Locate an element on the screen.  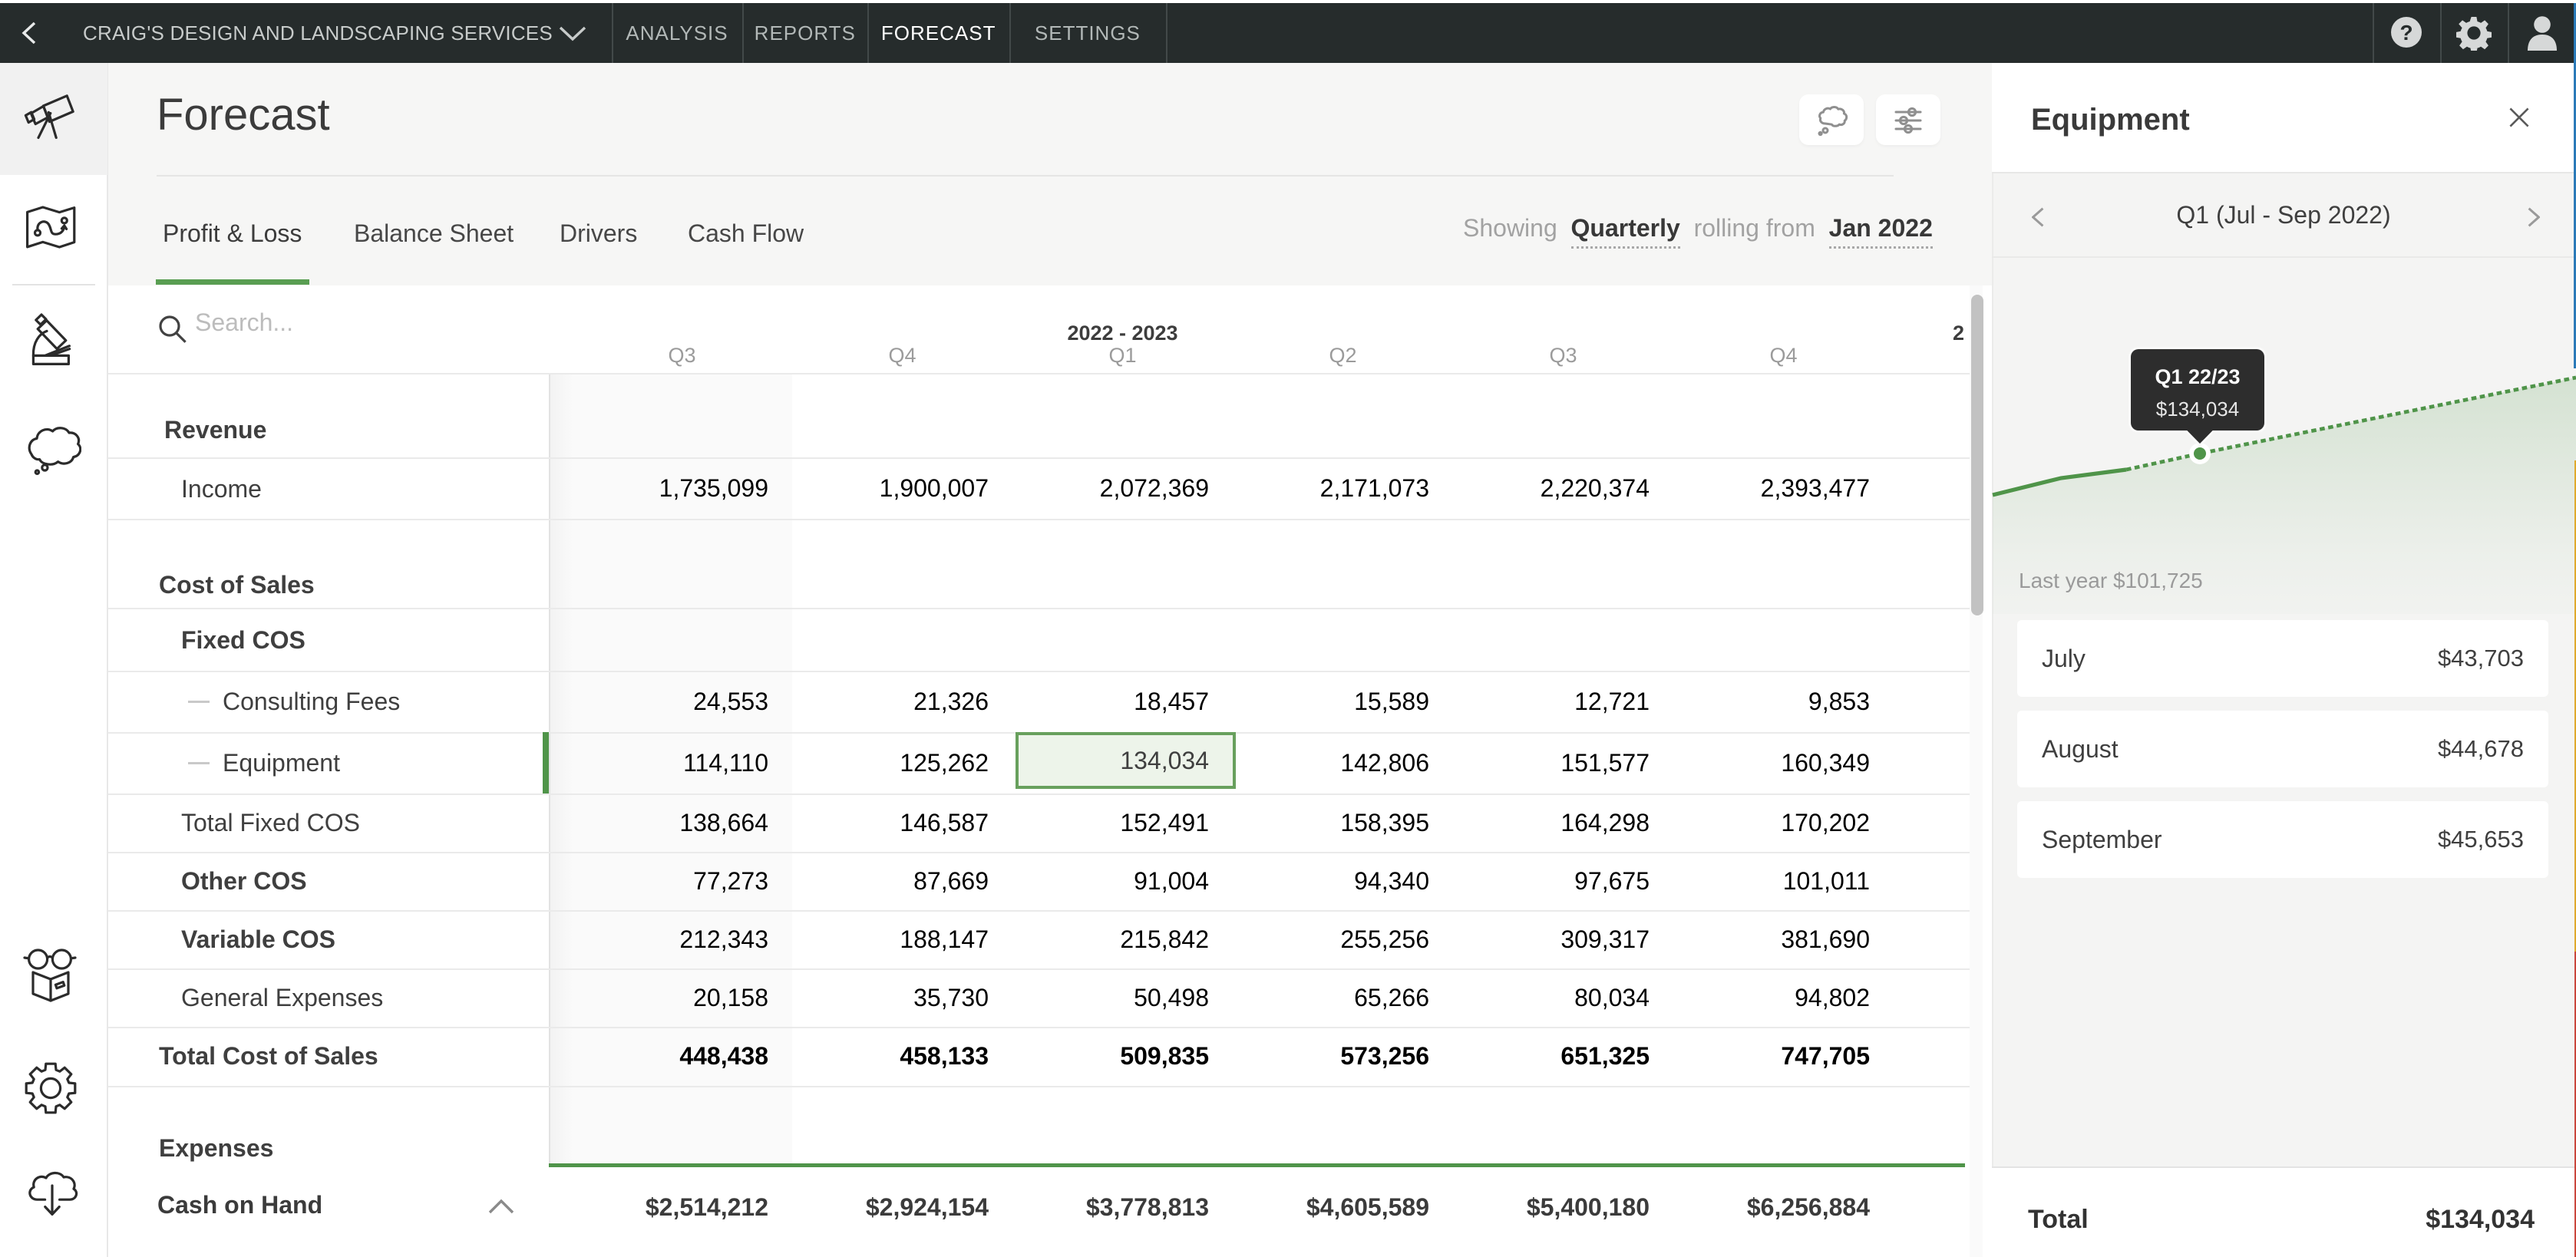
svg-text: $134,034 is located at coordinates (2197, 409).